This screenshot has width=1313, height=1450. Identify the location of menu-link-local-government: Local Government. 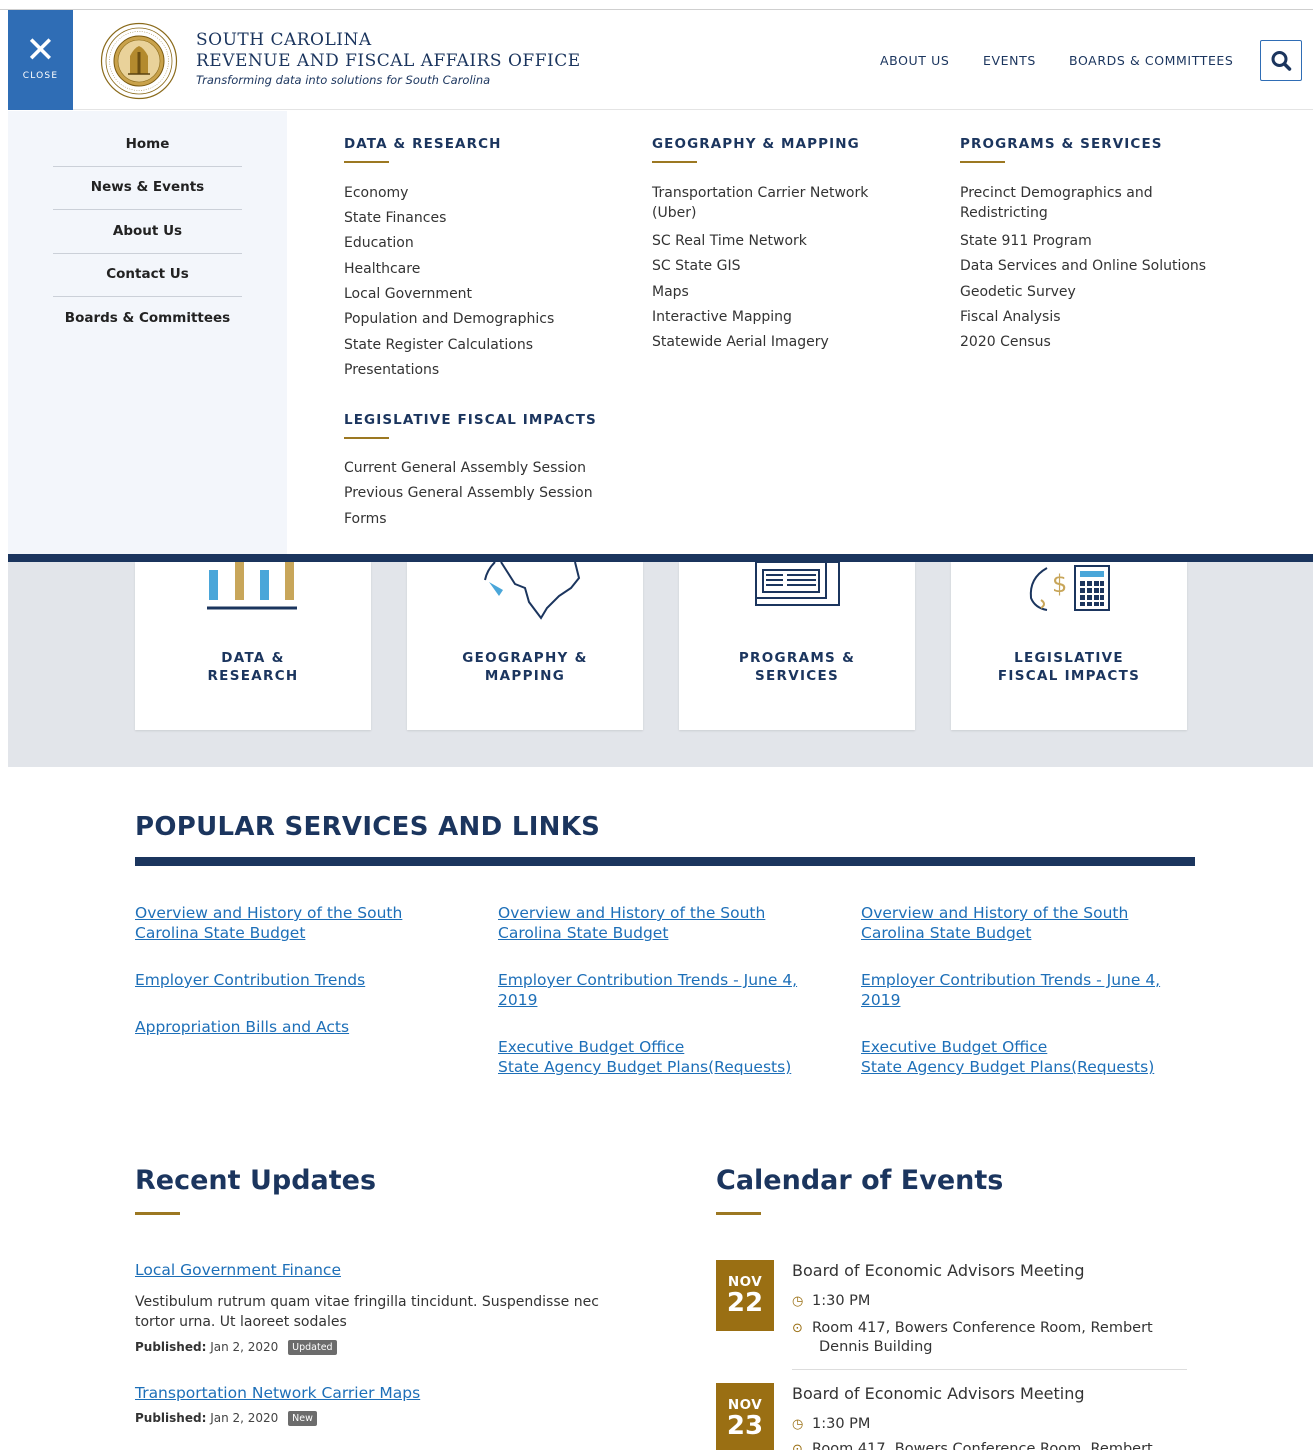
(408, 294).